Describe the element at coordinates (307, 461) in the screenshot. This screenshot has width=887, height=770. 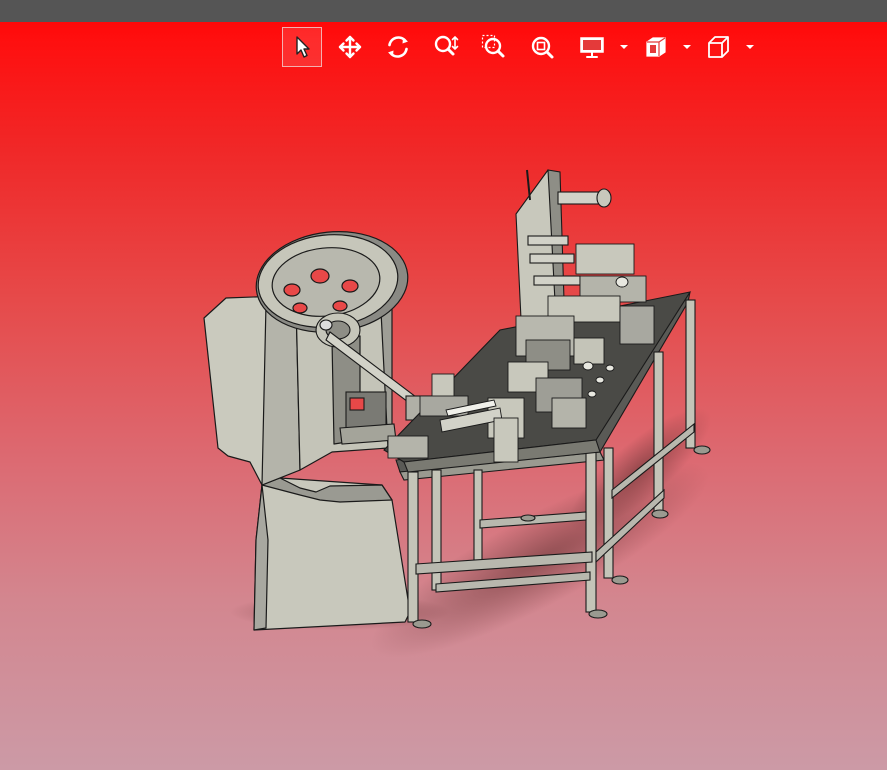
I see `press-frame` at that location.